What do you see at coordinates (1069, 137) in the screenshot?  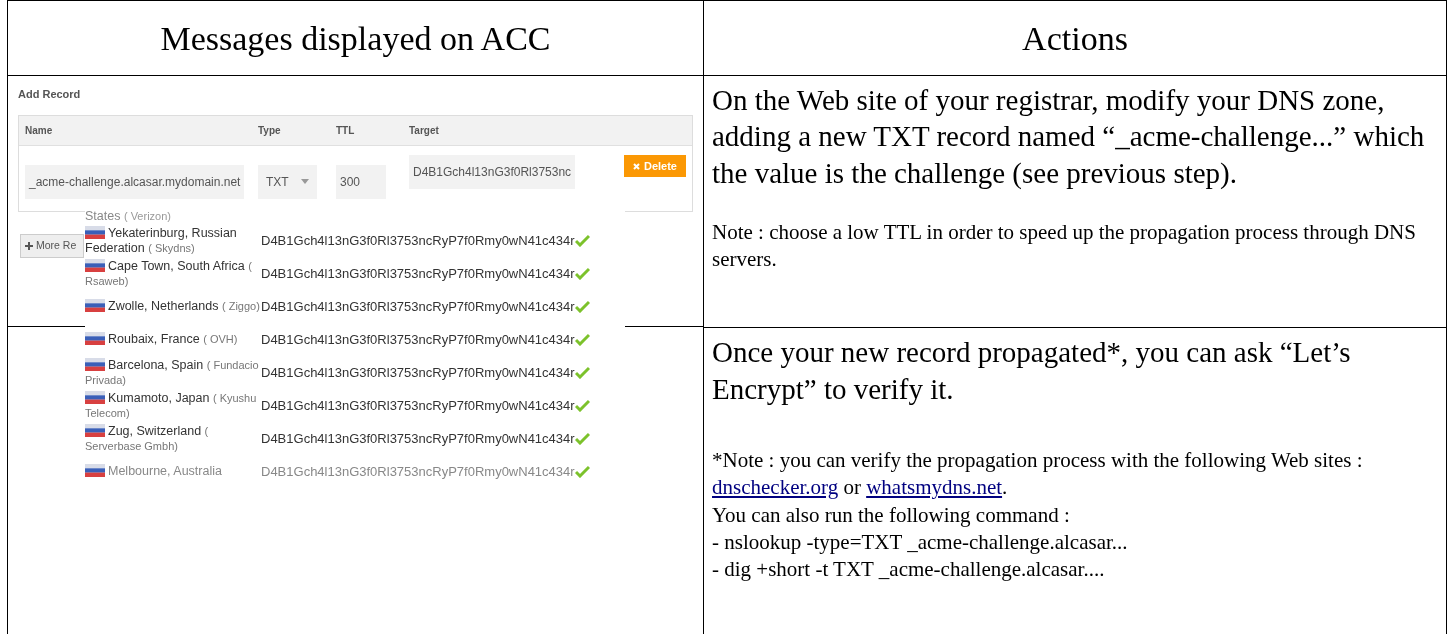 I see `instruction-text: On the Web site of your registrar, modify your DNS zone, adding a new TXT record named “_acme-challenge...” which the value is the challenge (see previous step).` at bounding box center [1069, 137].